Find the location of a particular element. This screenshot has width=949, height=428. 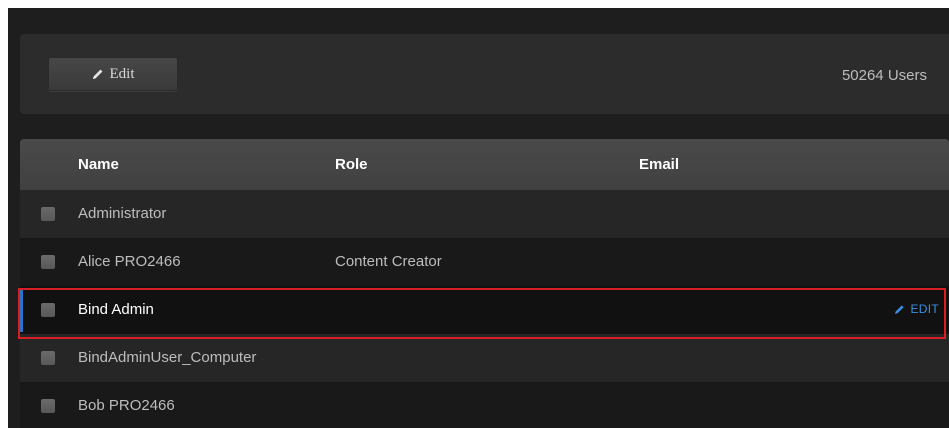

table-row: Bob PRO2466 is located at coordinates (484, 405).